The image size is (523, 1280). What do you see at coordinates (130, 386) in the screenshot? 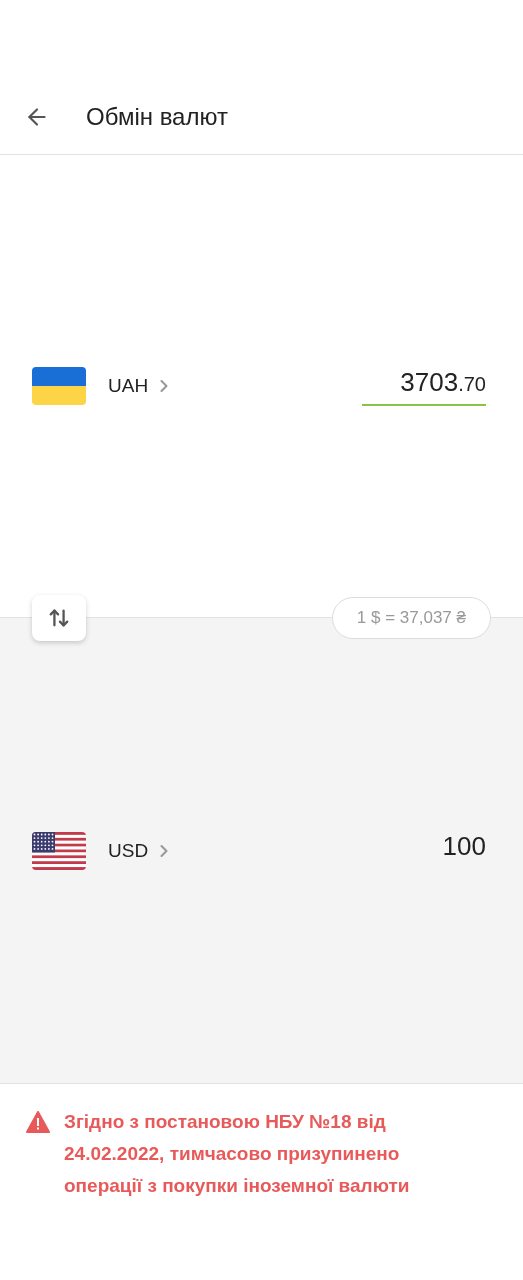
I see `currency-selector: UAH` at bounding box center [130, 386].